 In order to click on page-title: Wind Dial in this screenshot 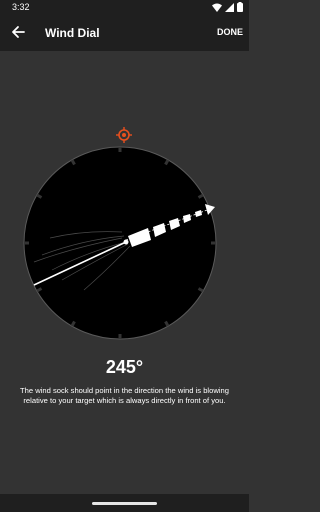, I will do `click(72, 33)`.